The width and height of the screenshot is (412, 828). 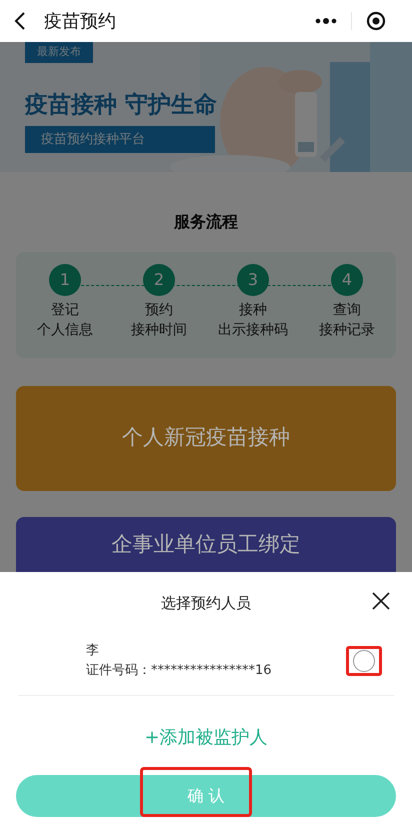 What do you see at coordinates (211, 671) in the screenshot?
I see `id-number: ****************16` at bounding box center [211, 671].